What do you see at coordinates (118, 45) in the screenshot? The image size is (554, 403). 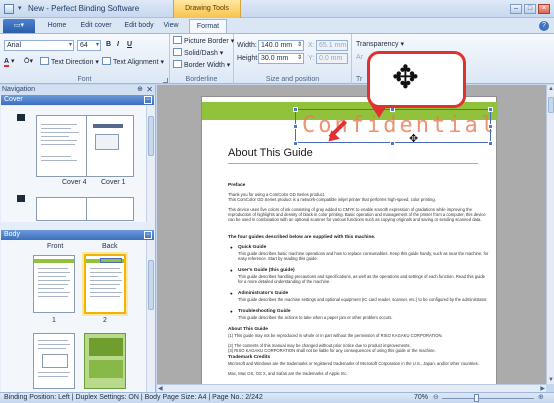 I see `italic-button: I` at bounding box center [118, 45].